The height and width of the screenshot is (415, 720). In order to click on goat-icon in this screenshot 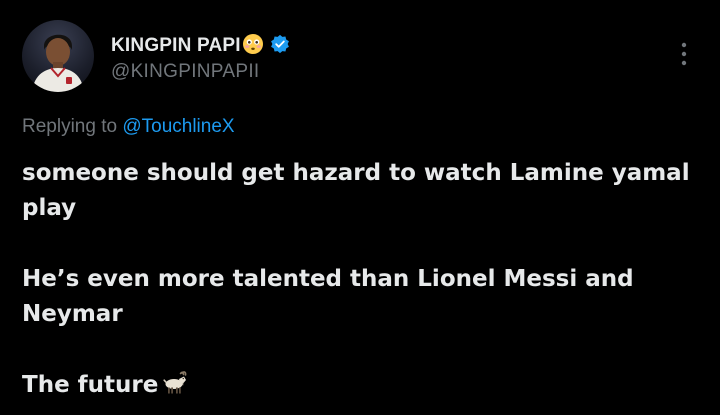, I will do `click(175, 388)`.